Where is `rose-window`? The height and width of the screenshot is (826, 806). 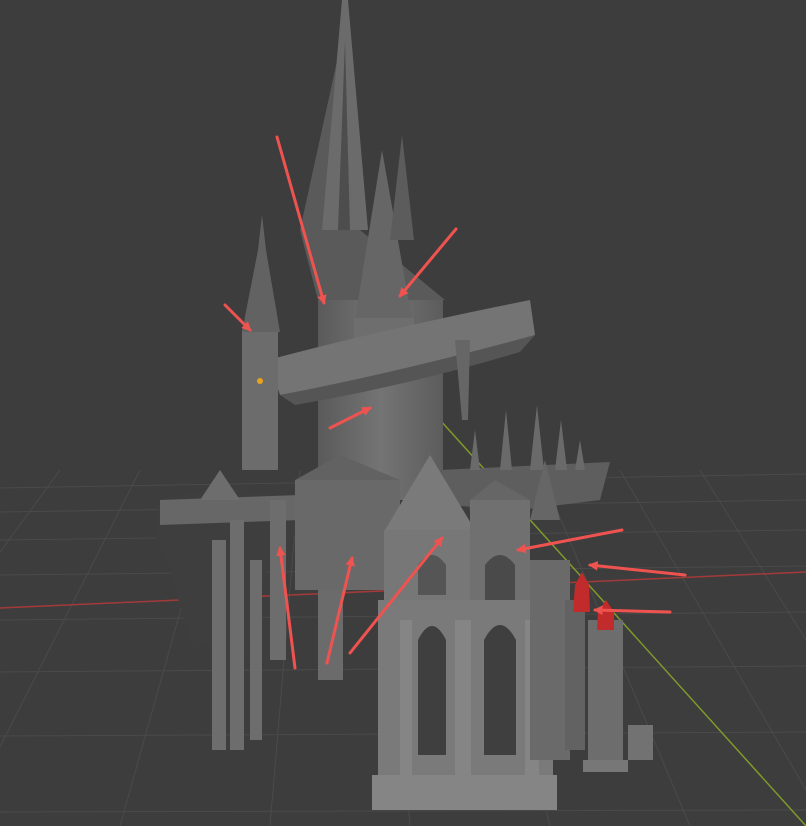 rose-window is located at coordinates (500, 577).